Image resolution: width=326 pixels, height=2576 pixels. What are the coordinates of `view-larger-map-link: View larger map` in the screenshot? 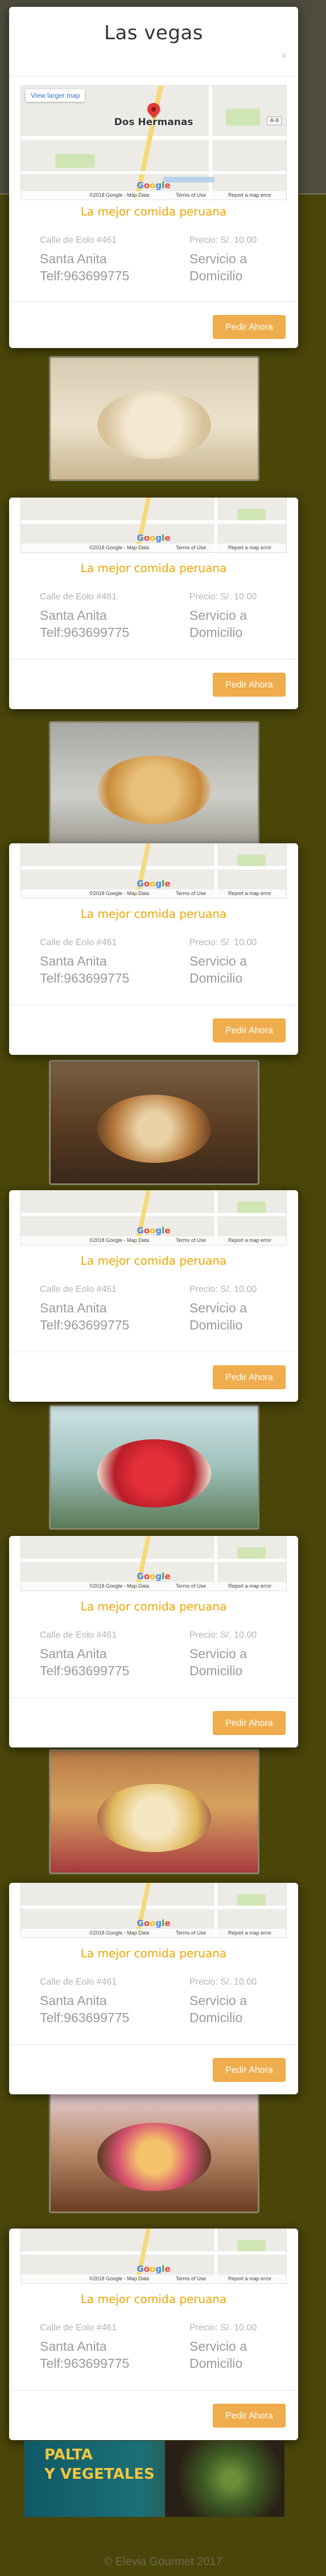 It's located at (55, 95).